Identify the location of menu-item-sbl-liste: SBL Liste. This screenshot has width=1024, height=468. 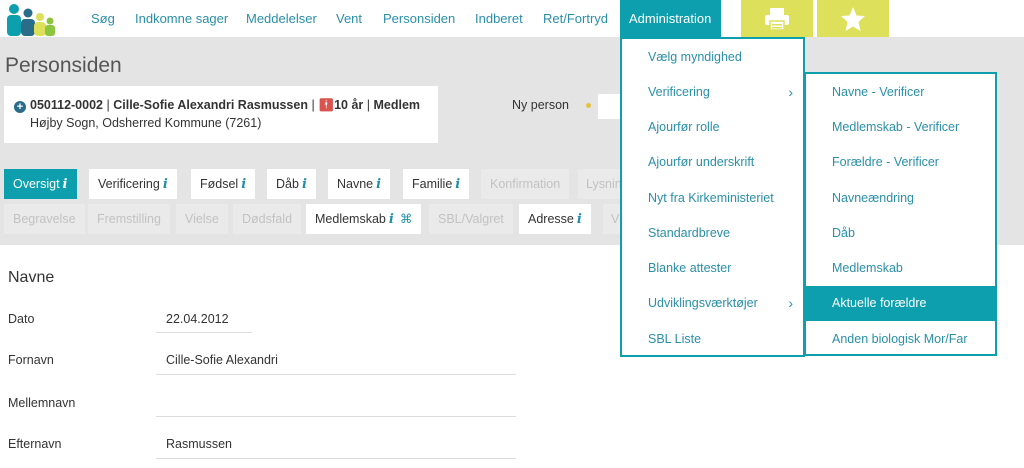
(712, 339).